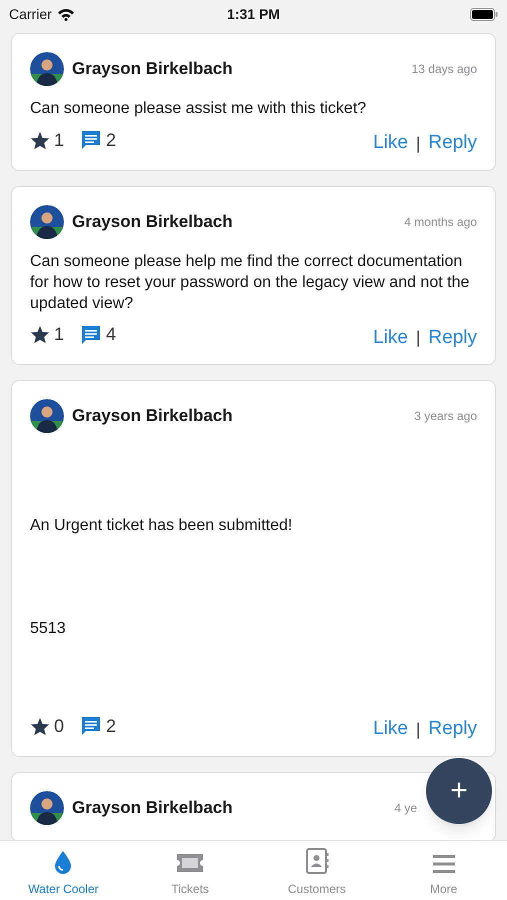  I want to click on post-time: 4 months ago, so click(440, 222).